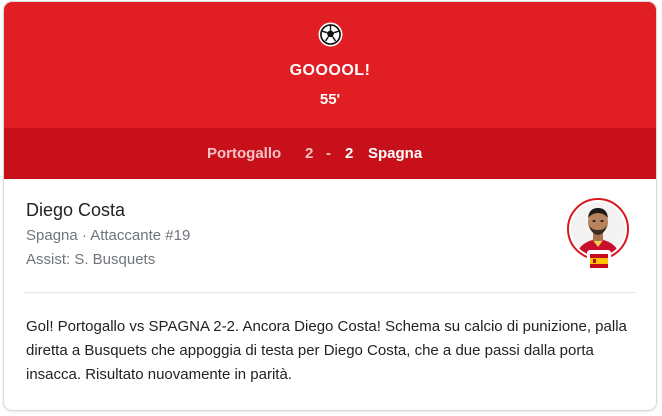 Image resolution: width=662 pixels, height=416 pixels. What do you see at coordinates (91, 259) in the screenshot?
I see `player-assist: Assist: S. Busquets` at bounding box center [91, 259].